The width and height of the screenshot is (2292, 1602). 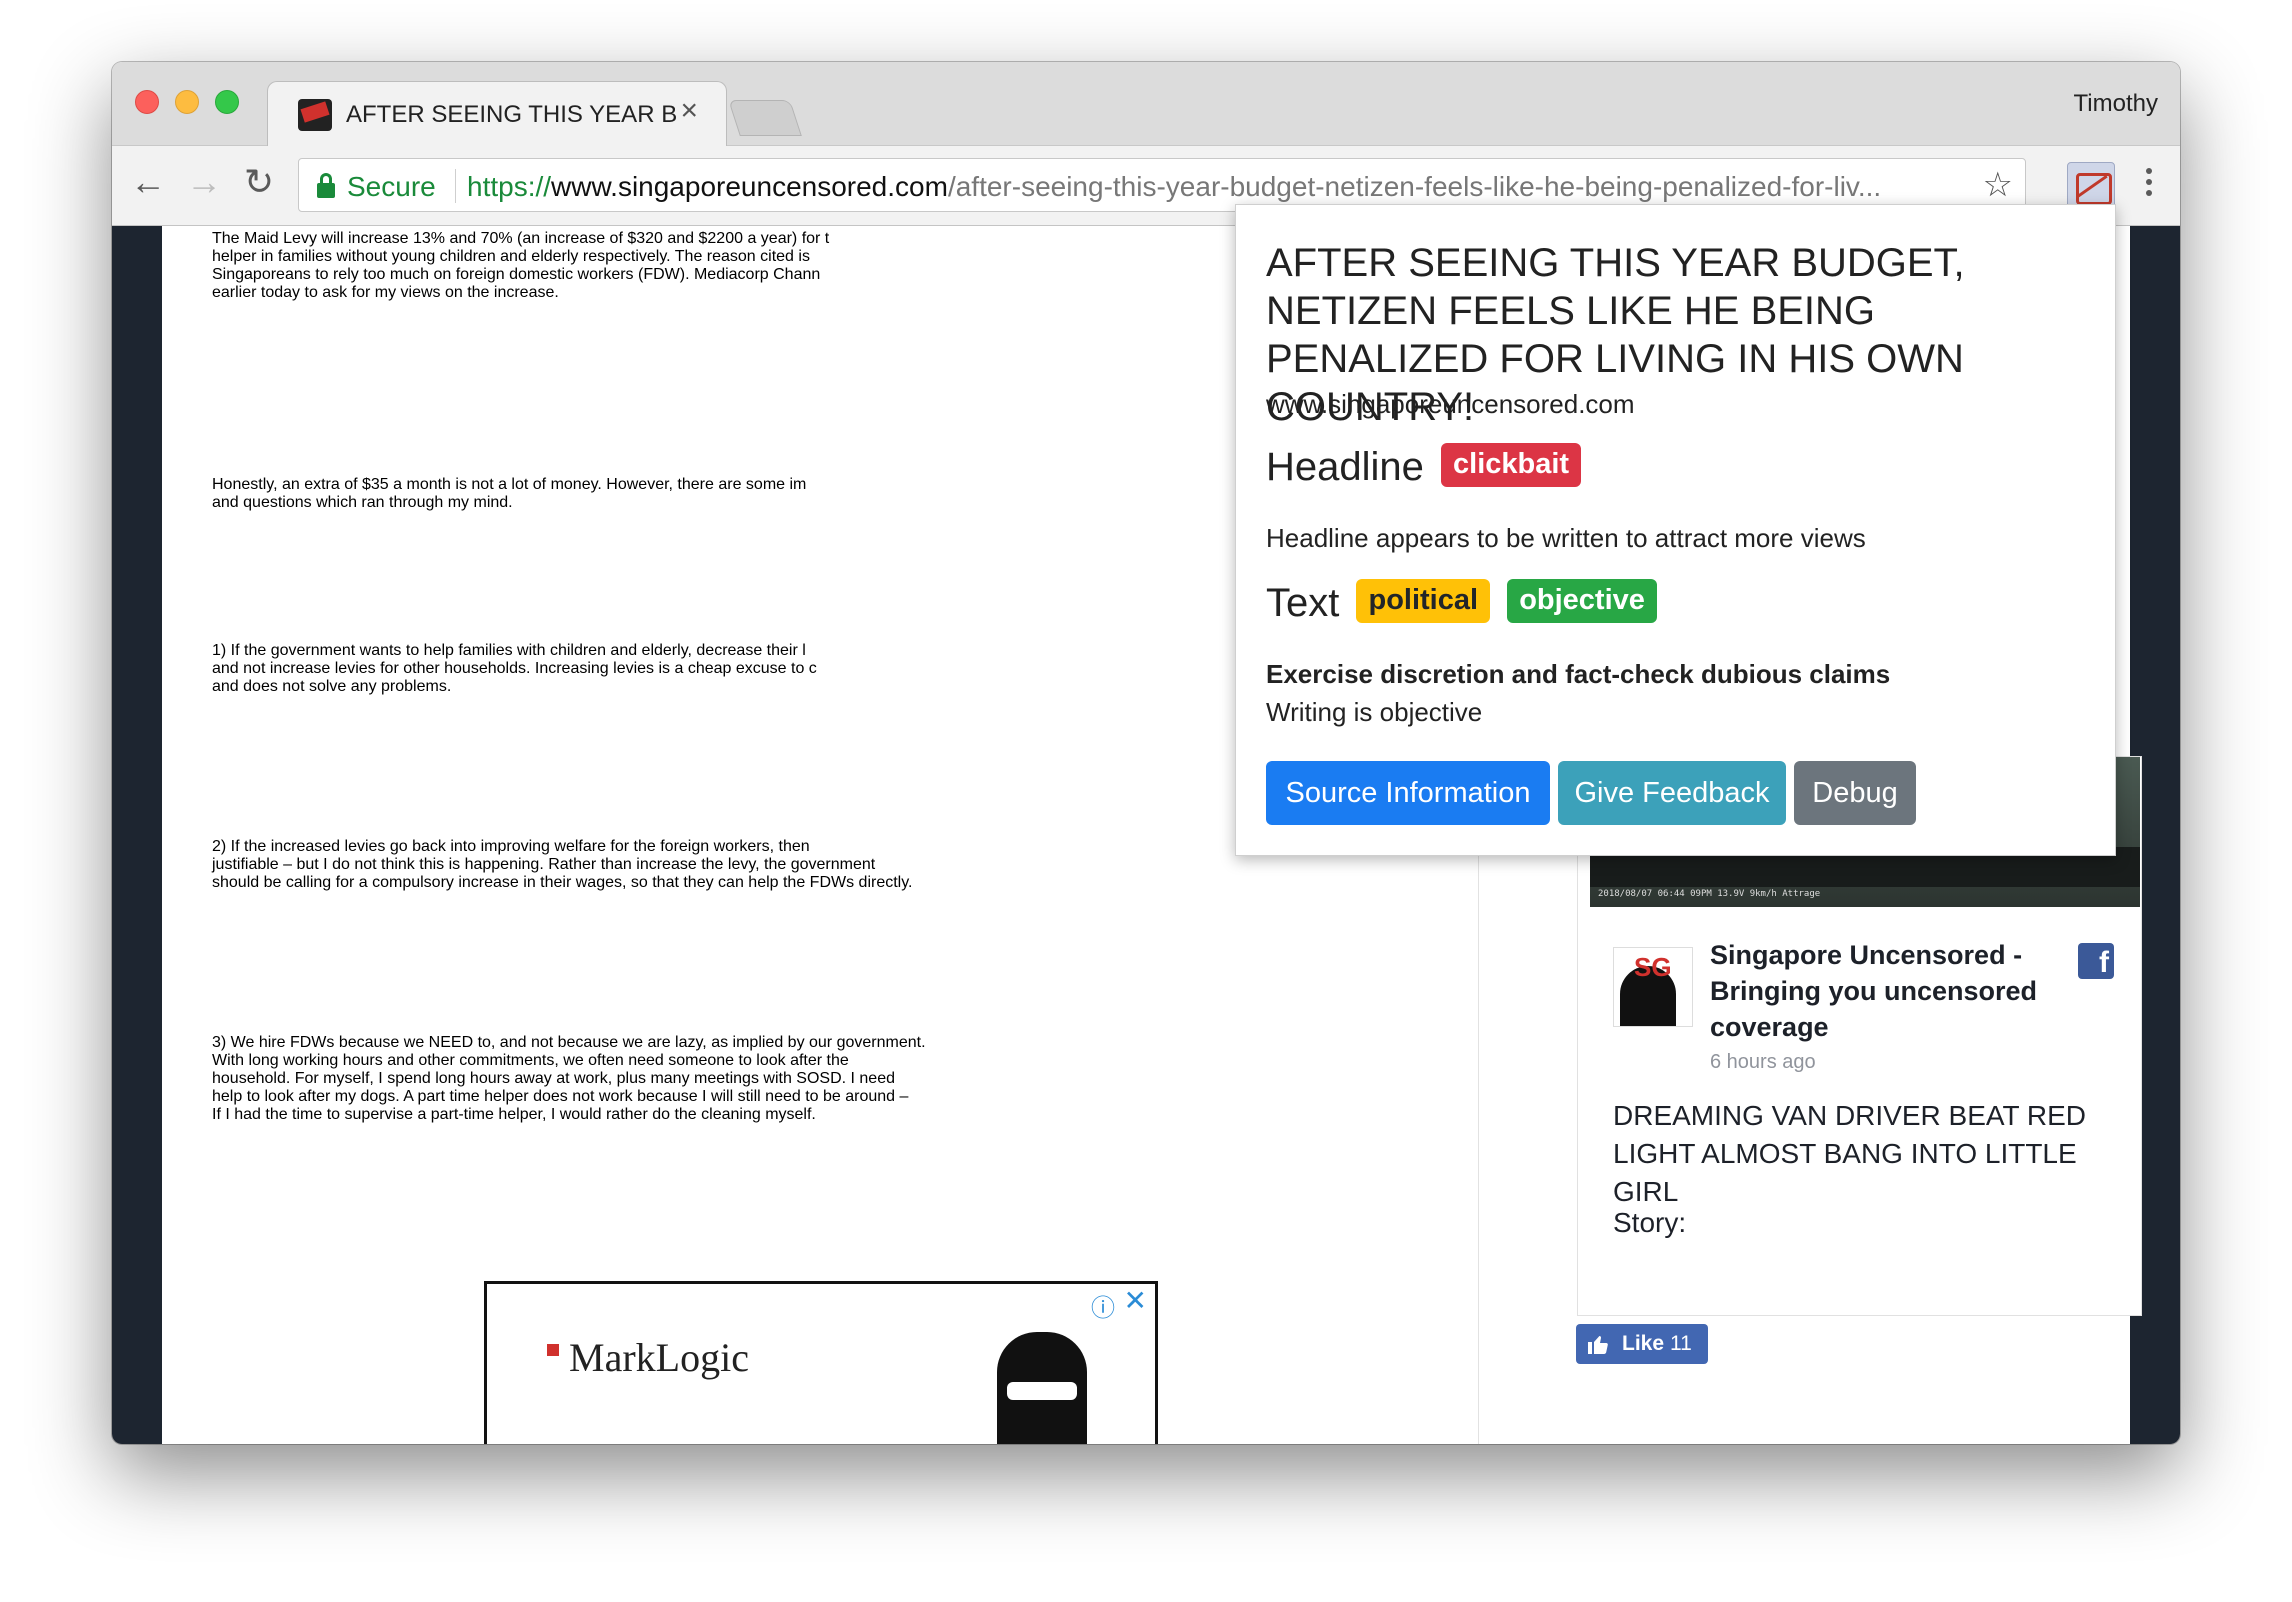 I want to click on ad-close-icon: ✕, so click(x=1135, y=1300).